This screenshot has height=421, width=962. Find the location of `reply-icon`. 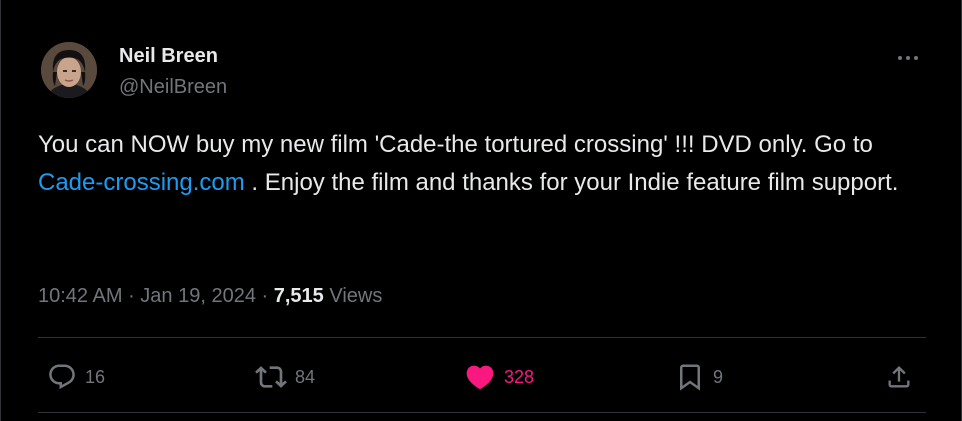

reply-icon is located at coordinates (62, 377).